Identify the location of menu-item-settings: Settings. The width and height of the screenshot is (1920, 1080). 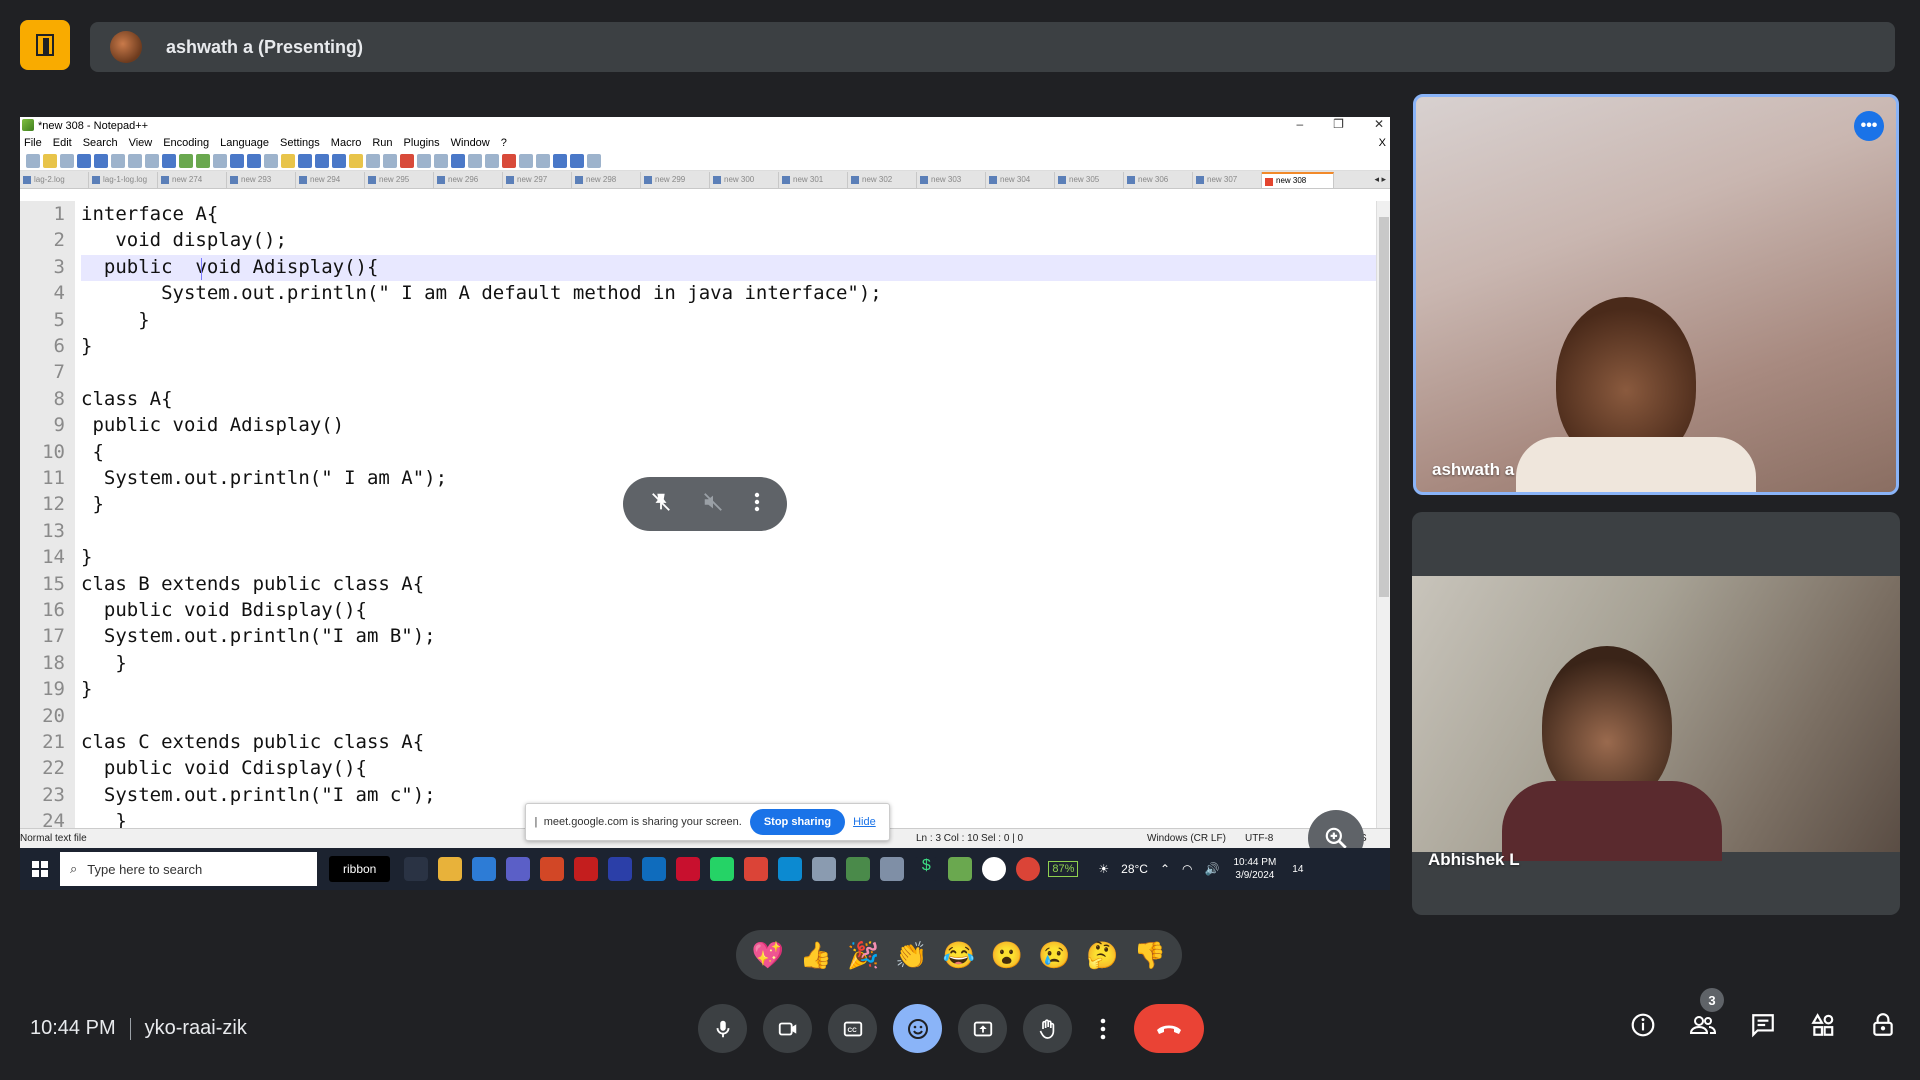
(300, 143).